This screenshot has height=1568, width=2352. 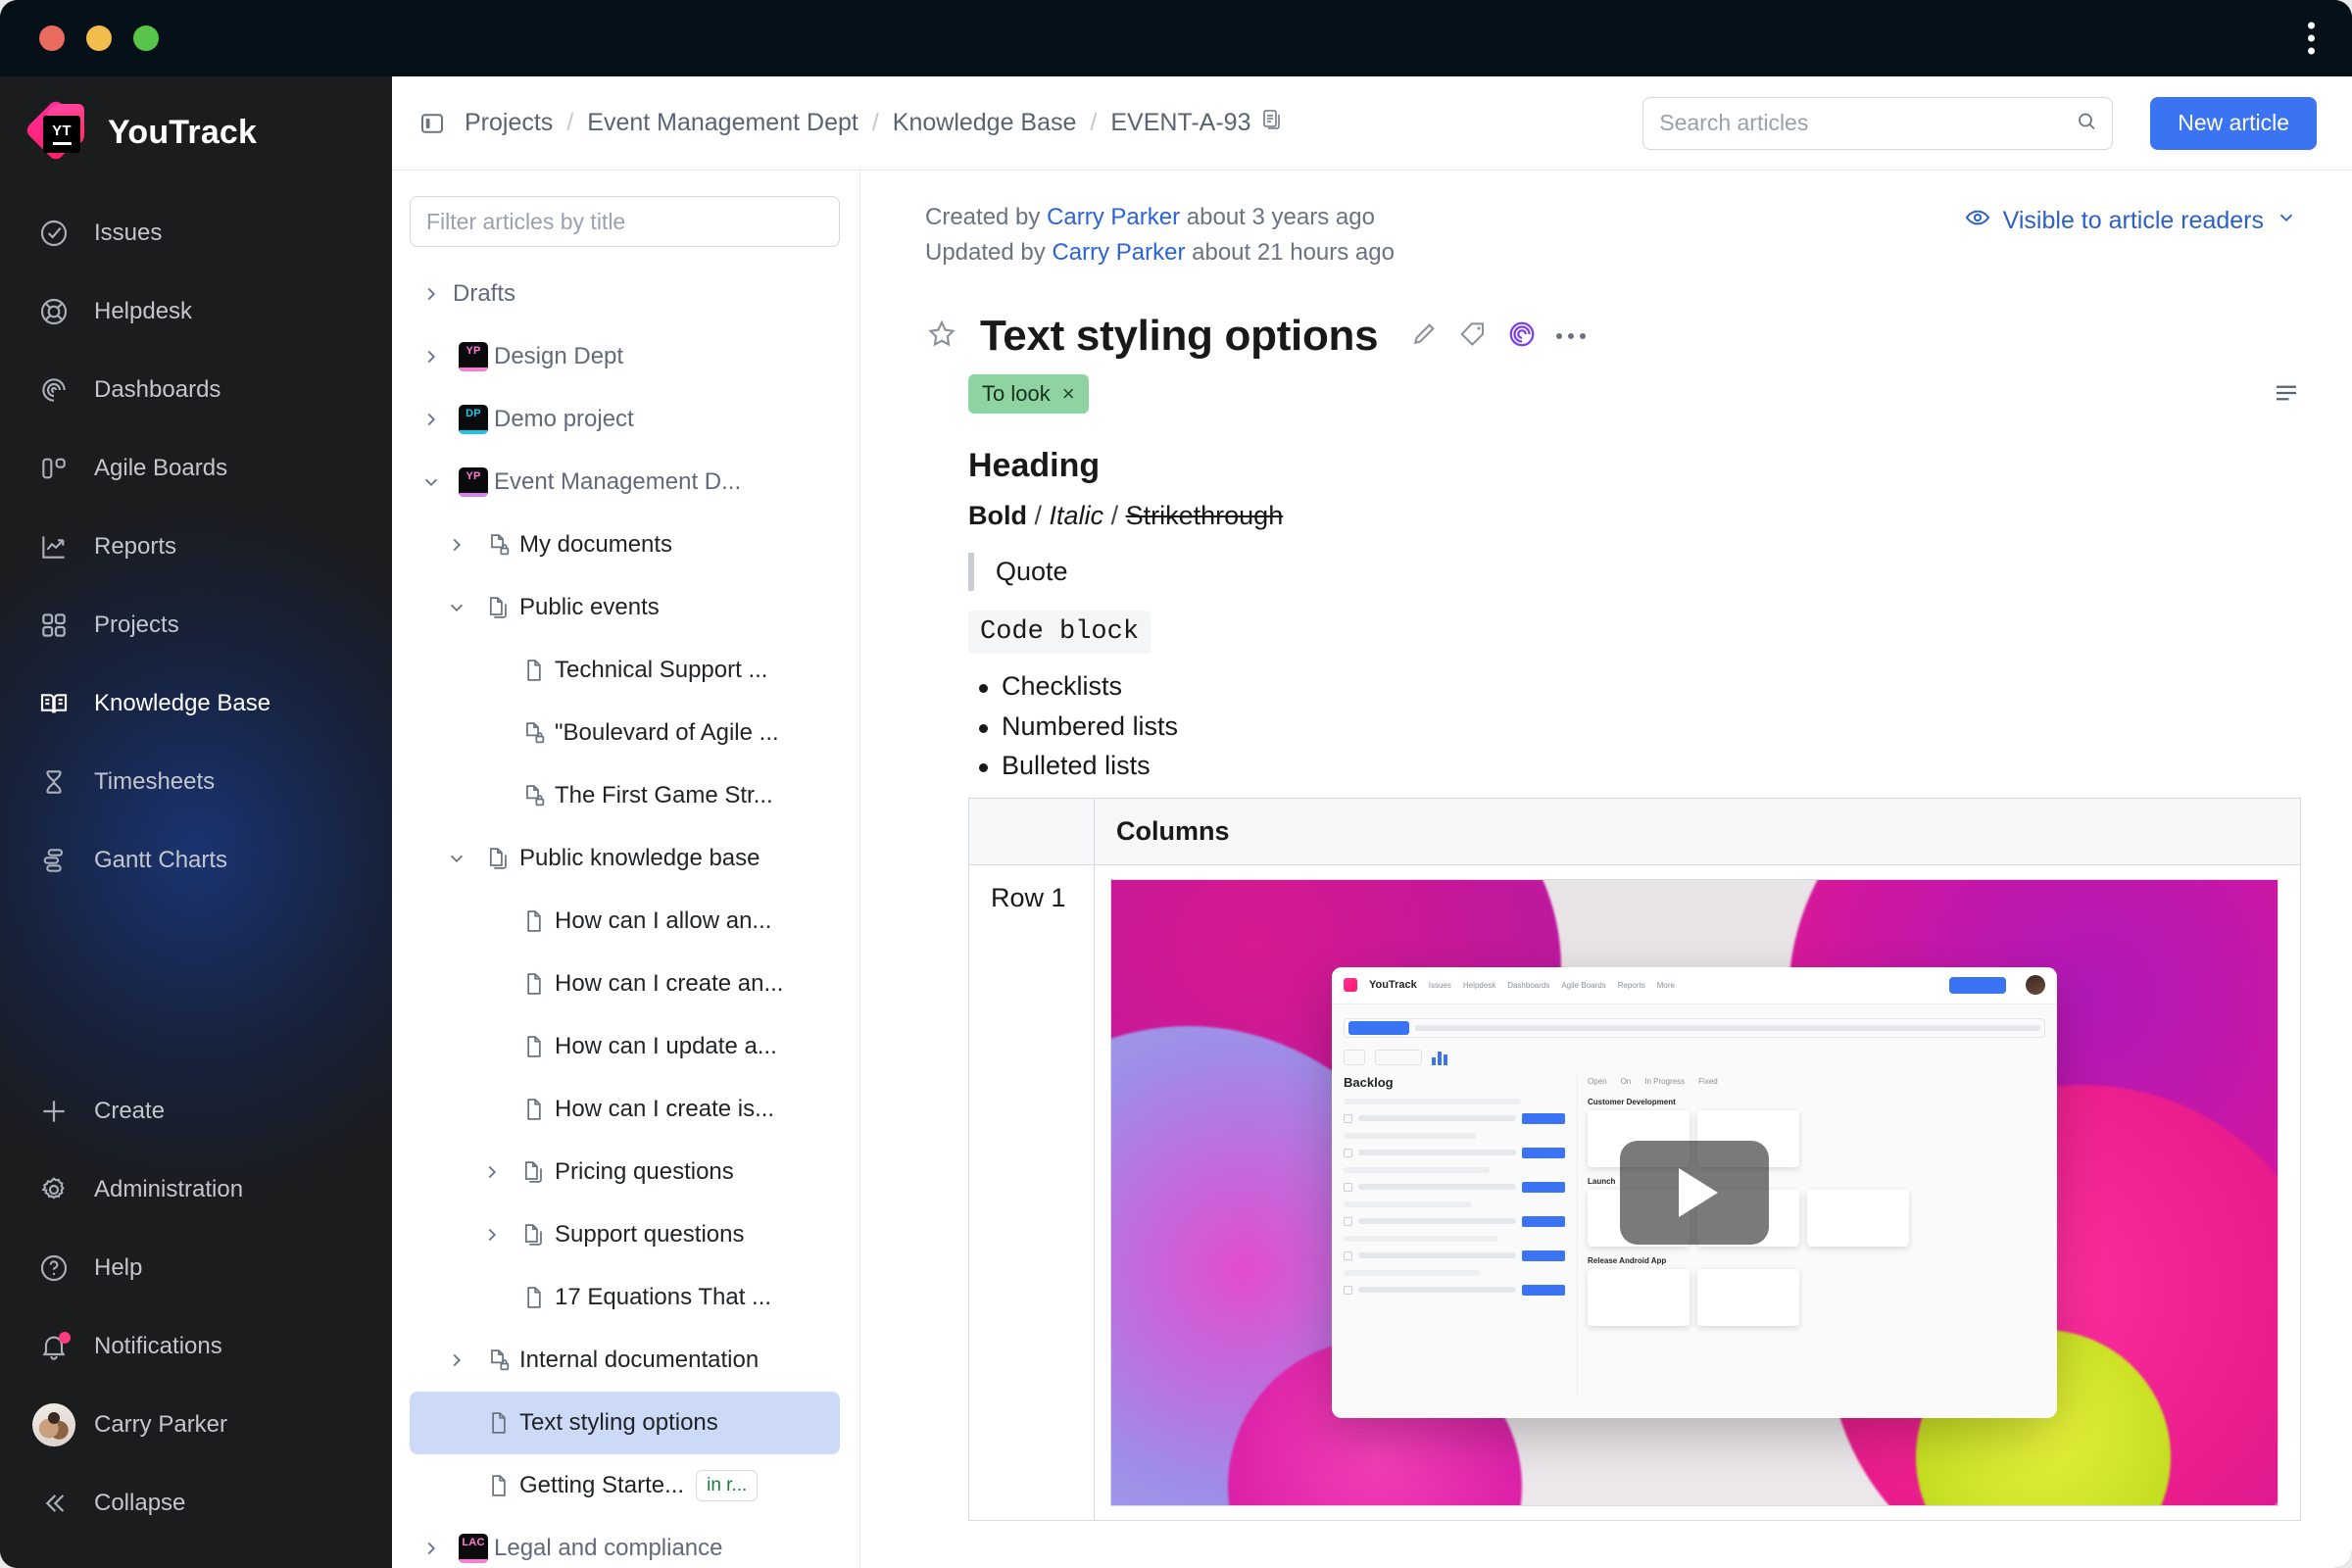 I want to click on sidebar-item-gantt-charts: Gantt Charts, so click(x=196, y=860).